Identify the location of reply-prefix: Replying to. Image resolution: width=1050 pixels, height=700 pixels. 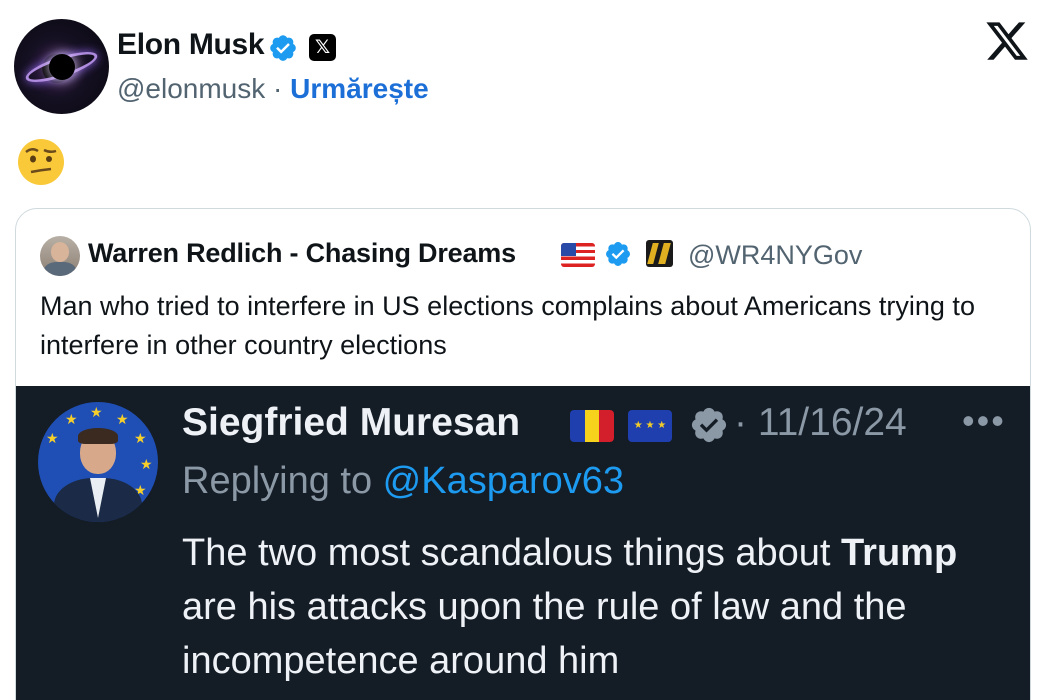
(282, 481).